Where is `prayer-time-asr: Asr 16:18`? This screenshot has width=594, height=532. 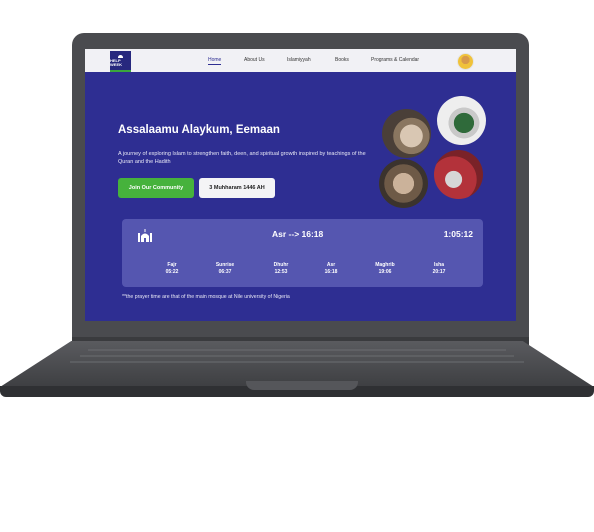
prayer-time-asr: Asr 16:18 is located at coordinates (331, 269).